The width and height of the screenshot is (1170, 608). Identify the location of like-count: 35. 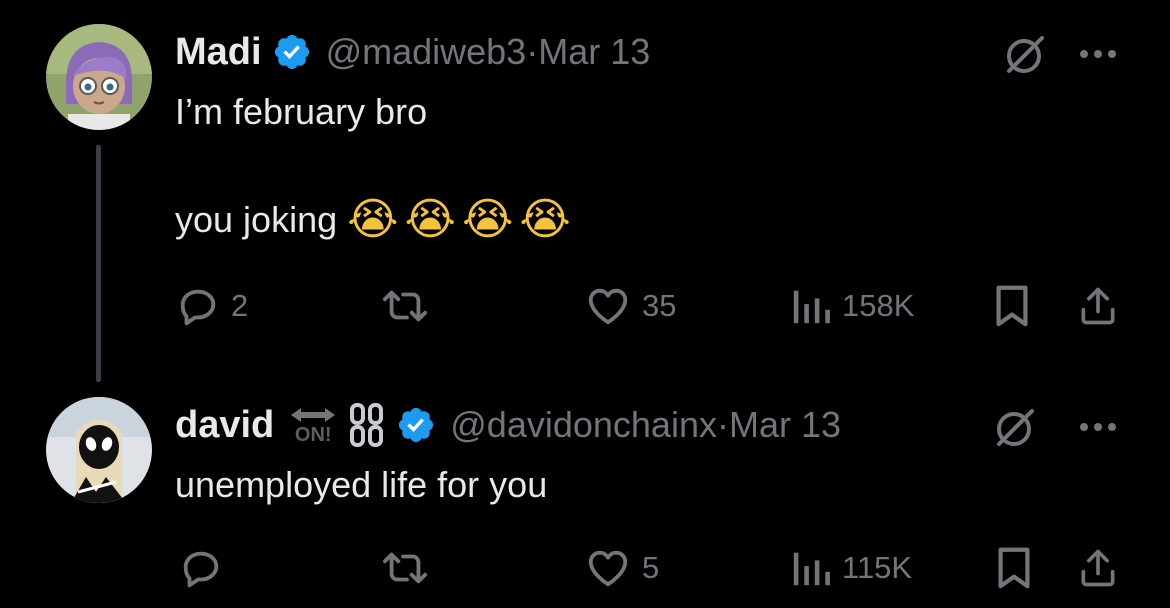
(659, 305).